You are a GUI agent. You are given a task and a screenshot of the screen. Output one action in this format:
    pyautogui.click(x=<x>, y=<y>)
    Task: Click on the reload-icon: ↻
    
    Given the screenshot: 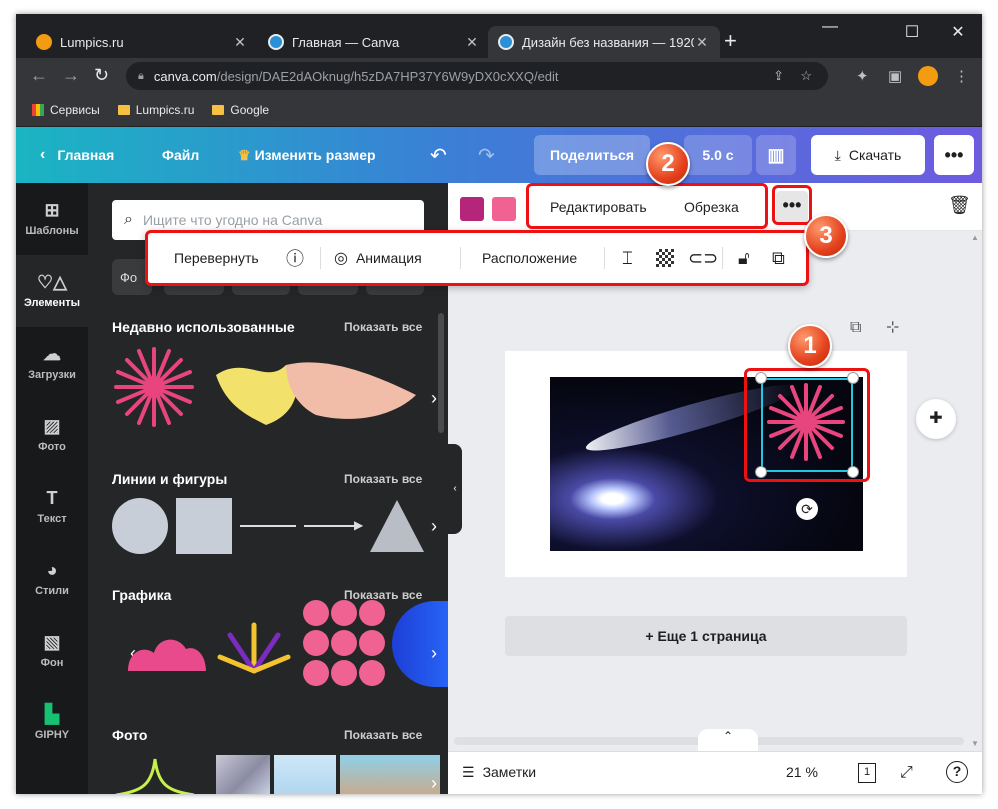 What is the action you would take?
    pyautogui.click(x=101, y=75)
    